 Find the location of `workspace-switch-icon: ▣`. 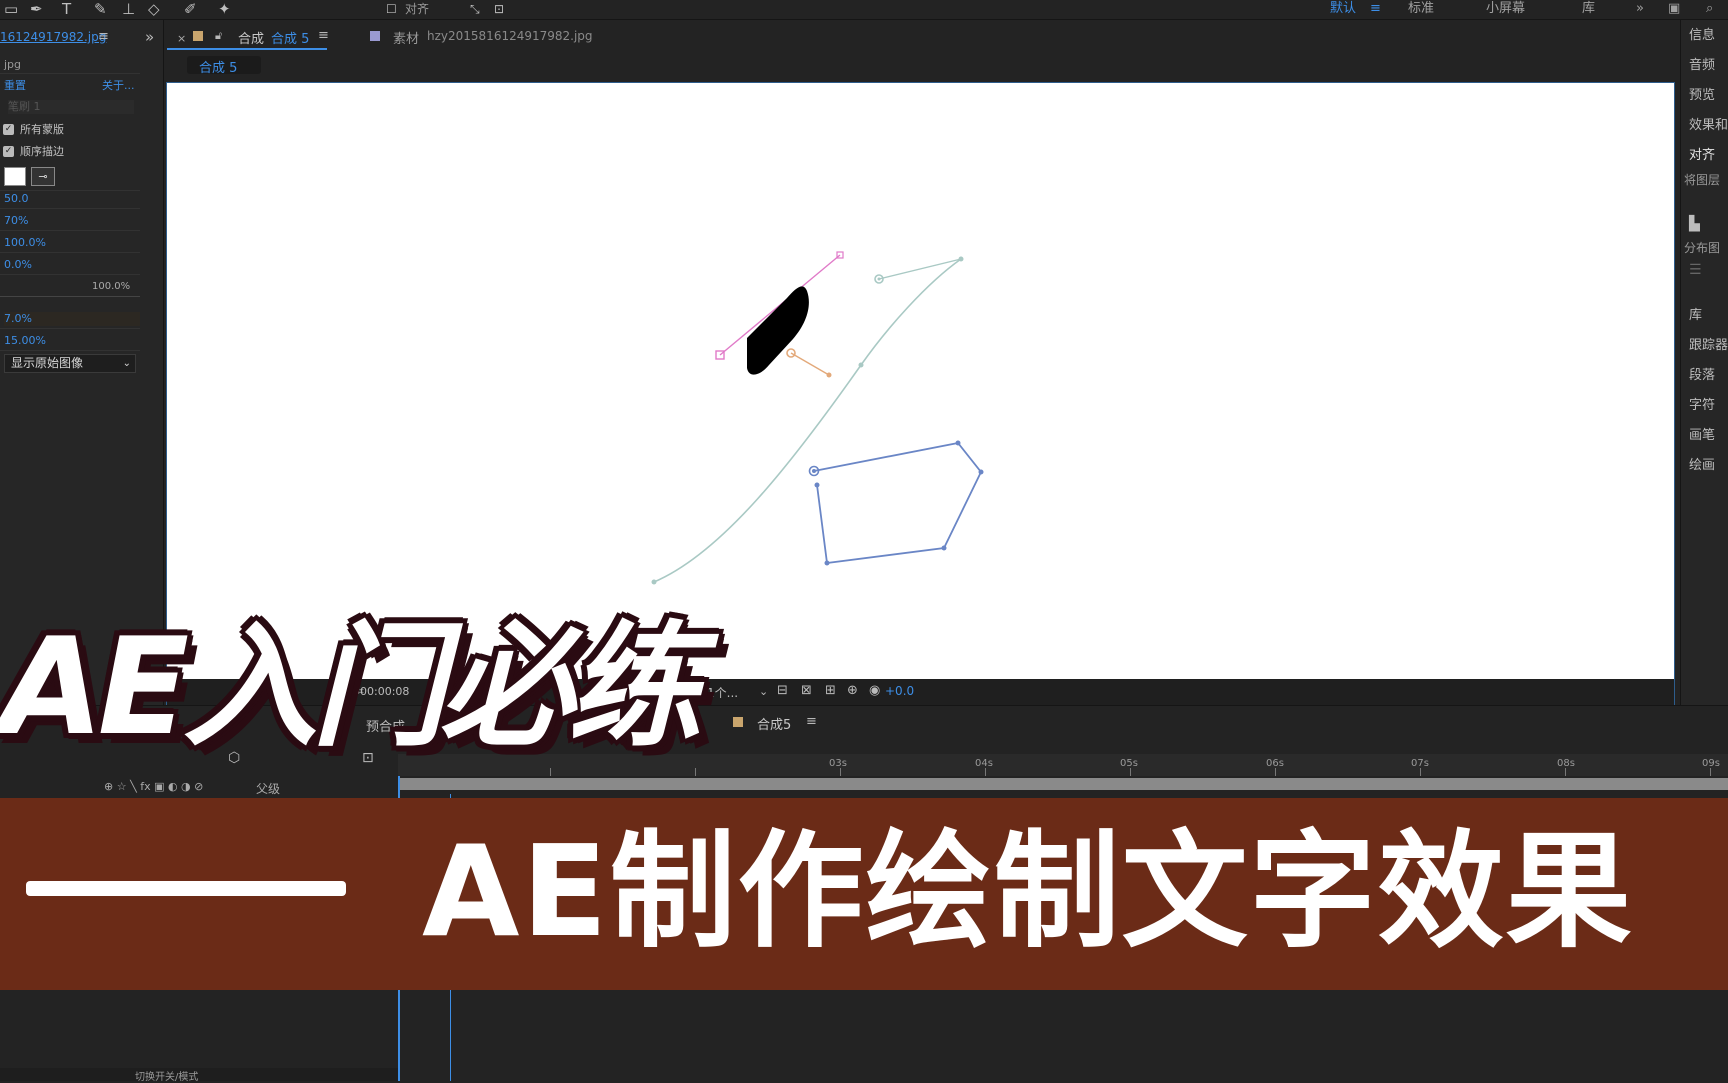

workspace-switch-icon: ▣ is located at coordinates (1674, 9).